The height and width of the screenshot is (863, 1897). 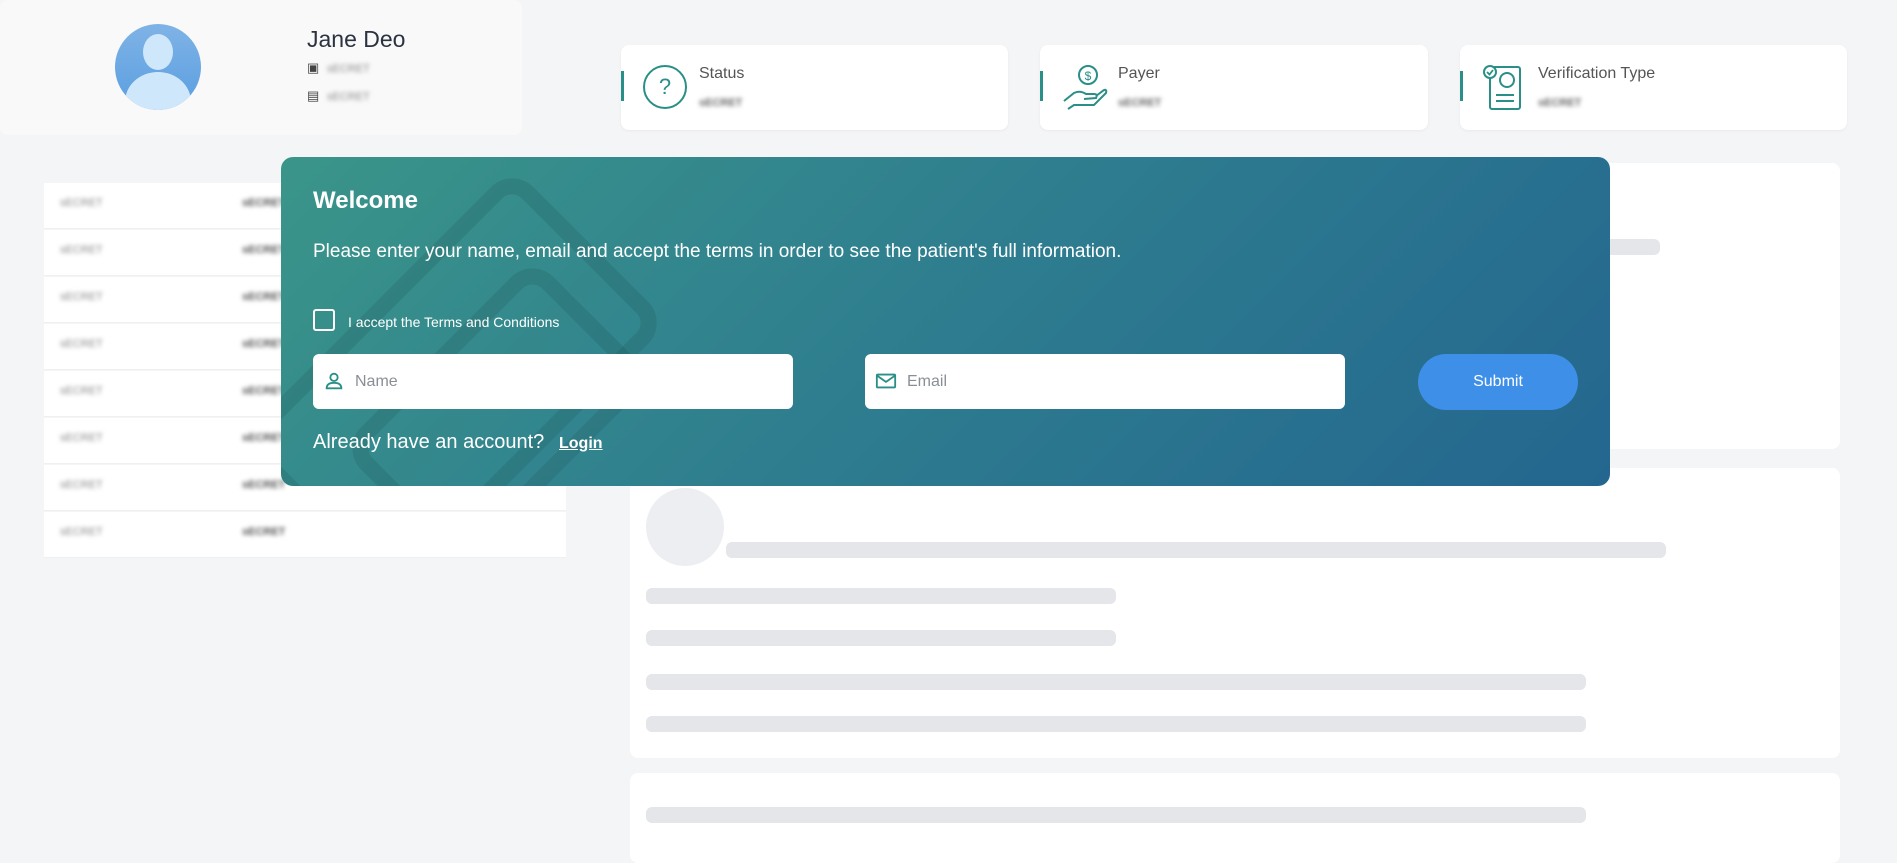 I want to click on payer-title: Payer, so click(x=1139, y=73).